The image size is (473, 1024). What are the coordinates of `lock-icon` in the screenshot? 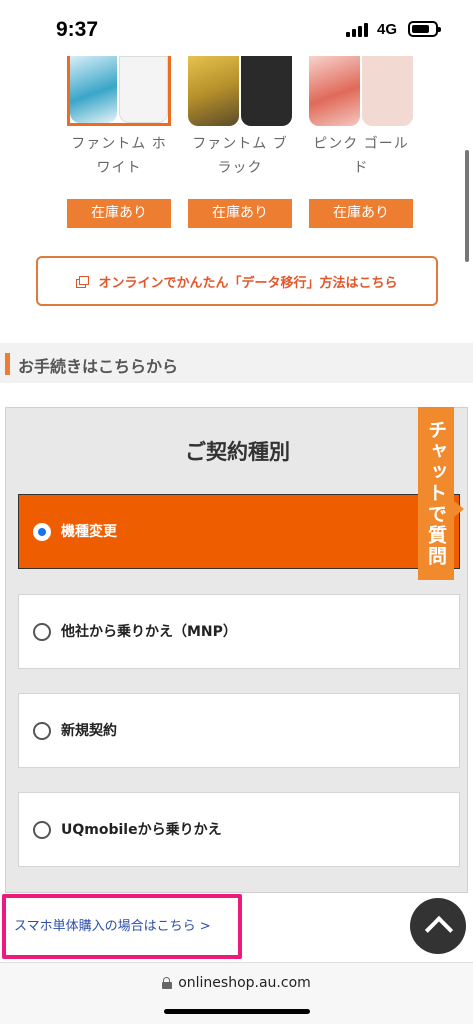 It's located at (167, 983).